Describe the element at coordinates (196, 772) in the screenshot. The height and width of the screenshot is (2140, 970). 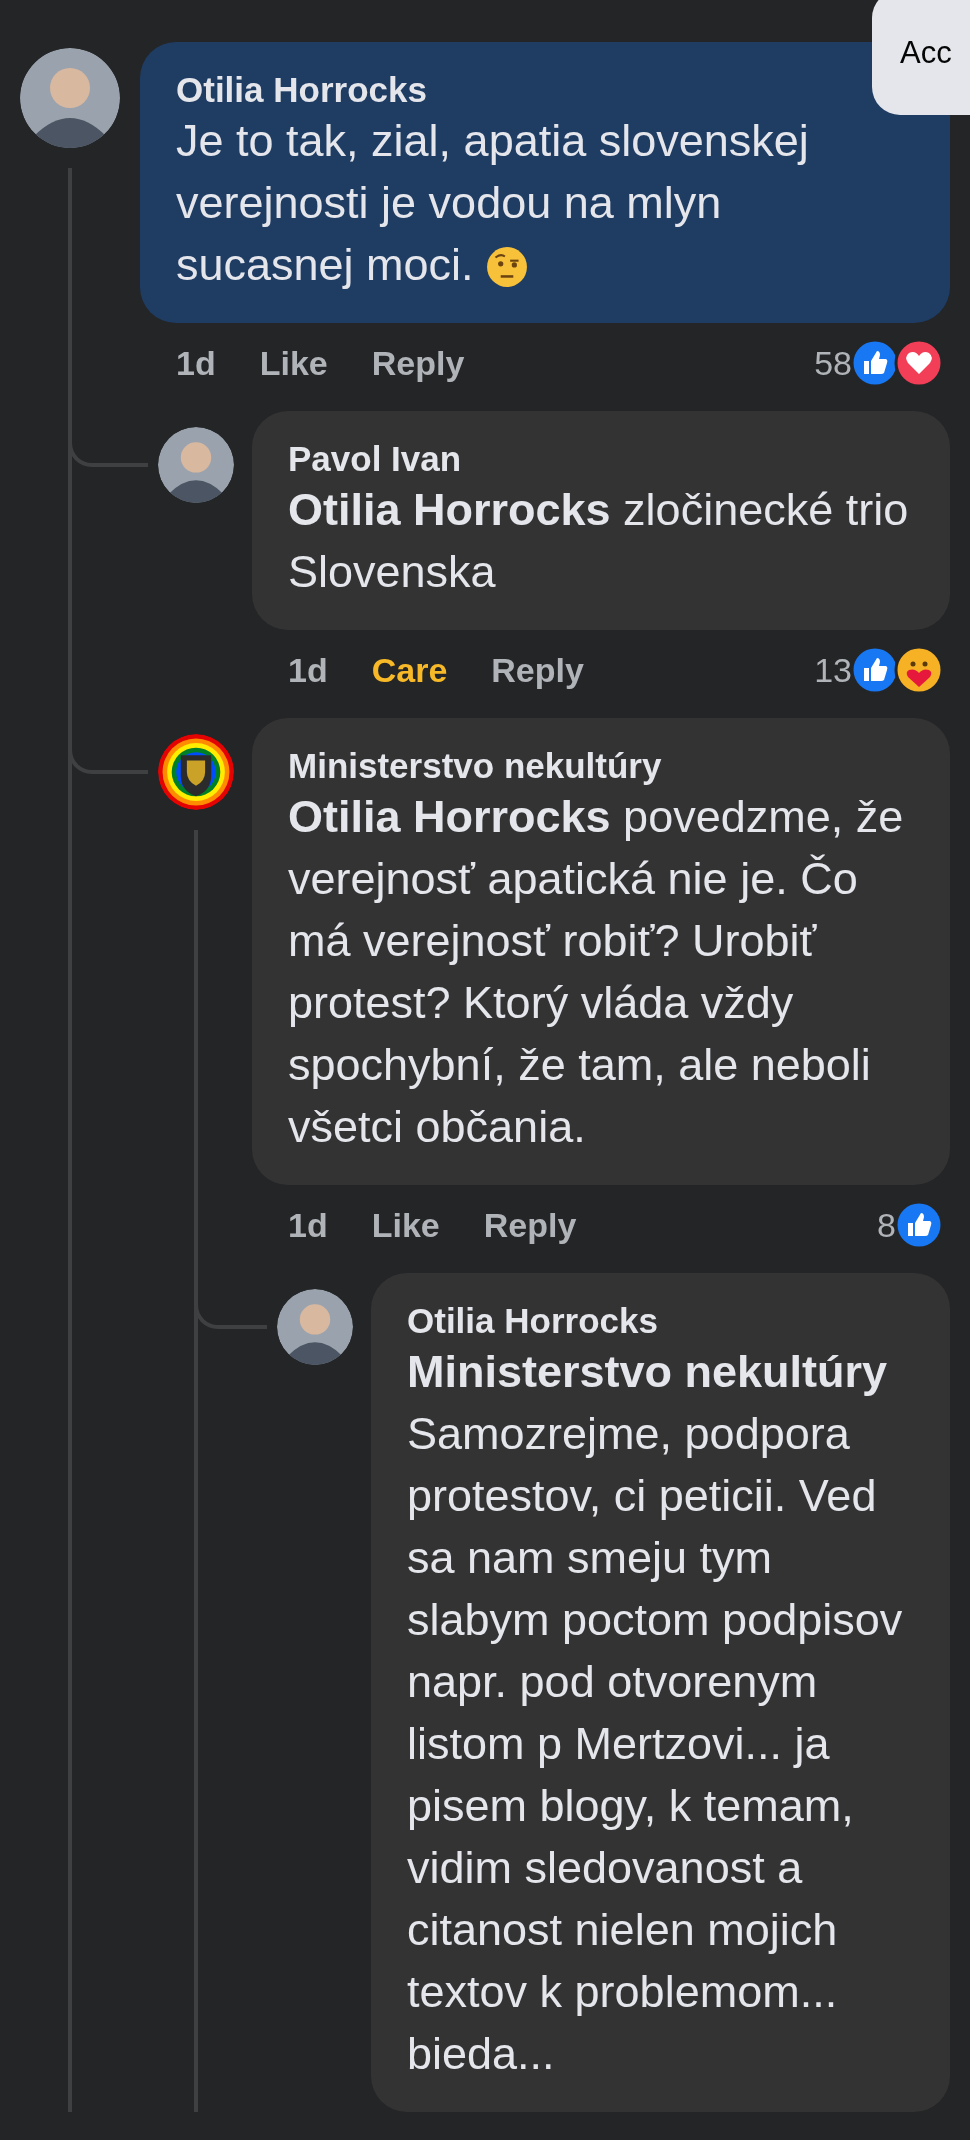
I see `crest-avatar` at that location.